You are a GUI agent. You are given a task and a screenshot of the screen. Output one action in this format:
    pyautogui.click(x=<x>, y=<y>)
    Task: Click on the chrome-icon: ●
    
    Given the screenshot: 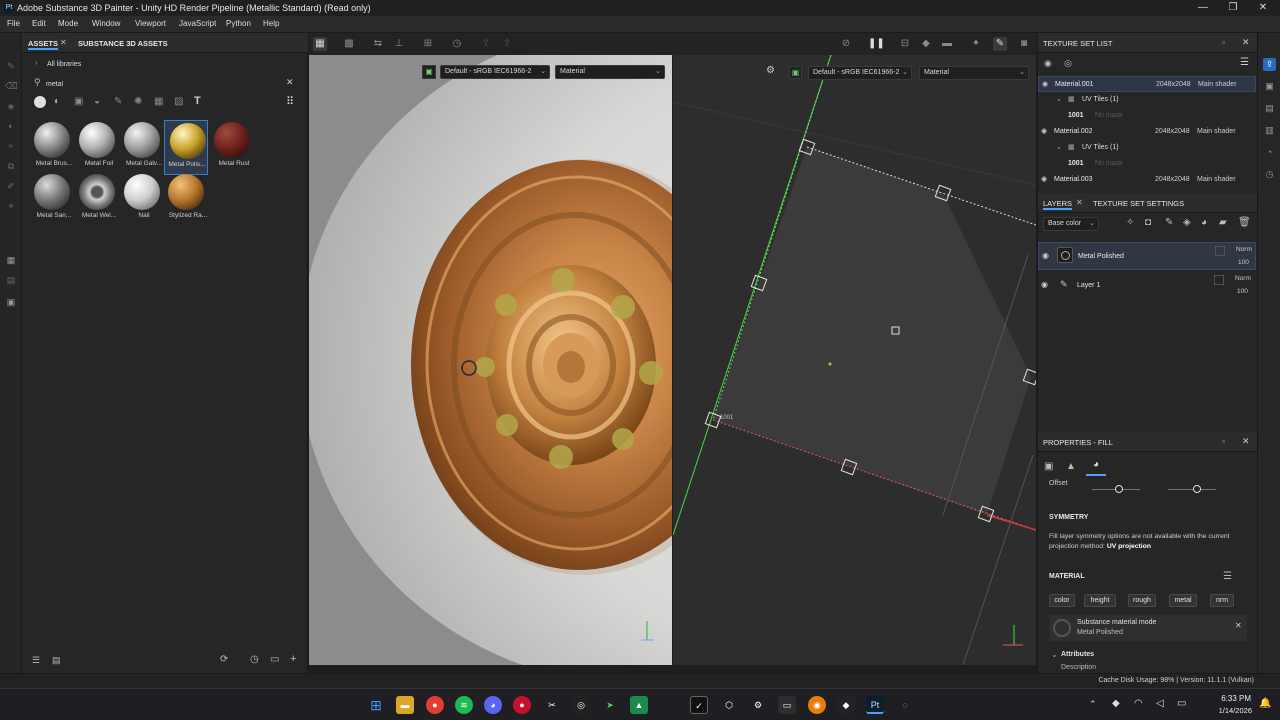 What is the action you would take?
    pyautogui.click(x=435, y=705)
    